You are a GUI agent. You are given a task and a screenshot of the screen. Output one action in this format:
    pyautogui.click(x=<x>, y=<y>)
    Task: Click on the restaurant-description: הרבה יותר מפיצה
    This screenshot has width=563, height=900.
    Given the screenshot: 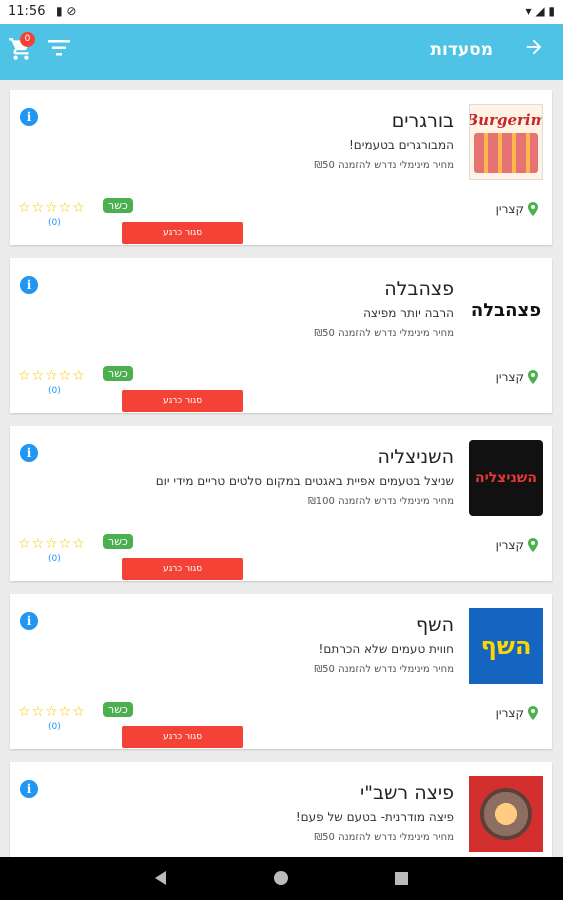 What is the action you would take?
    pyautogui.click(x=408, y=313)
    